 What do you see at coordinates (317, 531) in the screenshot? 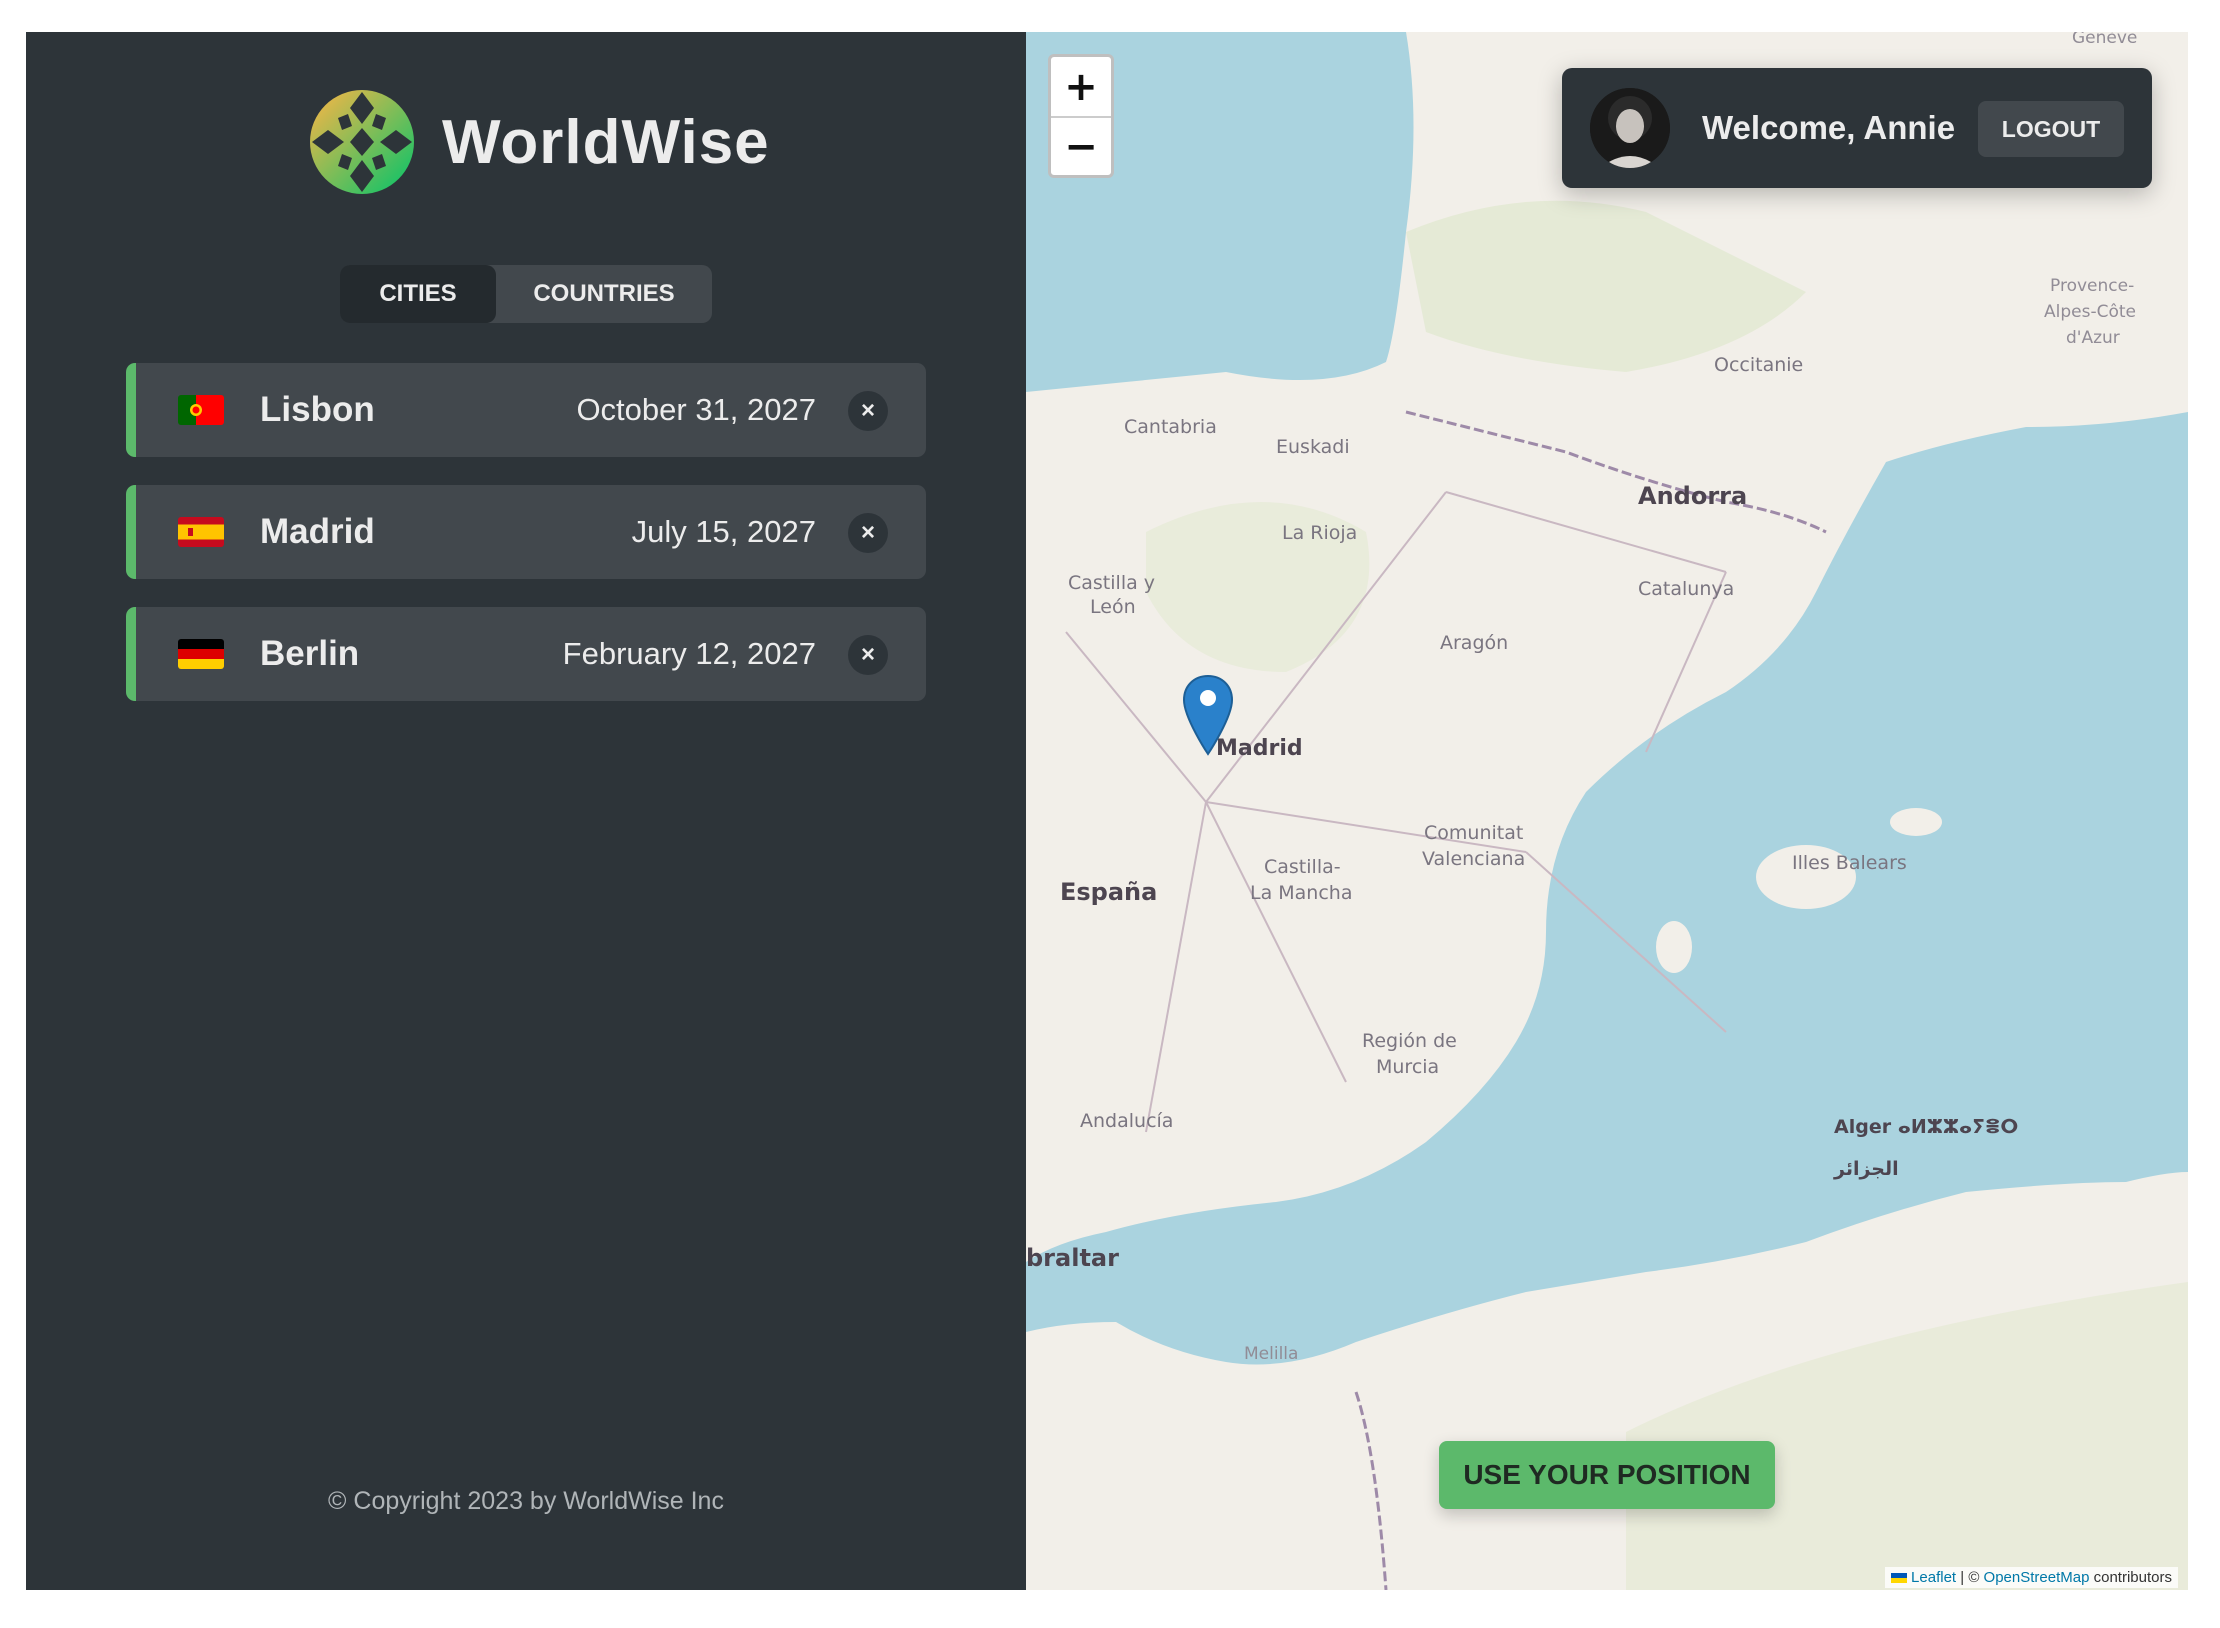
I see `city-name: Madrid` at bounding box center [317, 531].